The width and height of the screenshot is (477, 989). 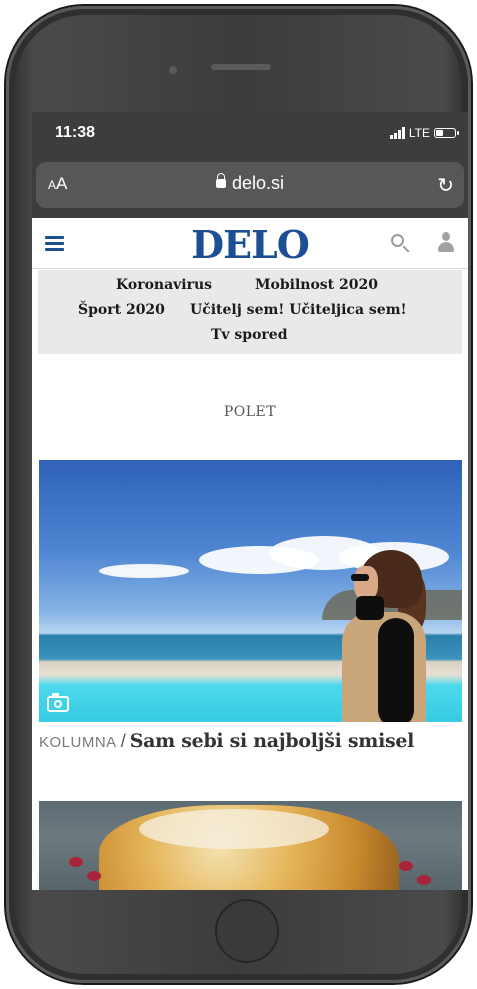 I want to click on photo-subject, so click(x=389, y=634).